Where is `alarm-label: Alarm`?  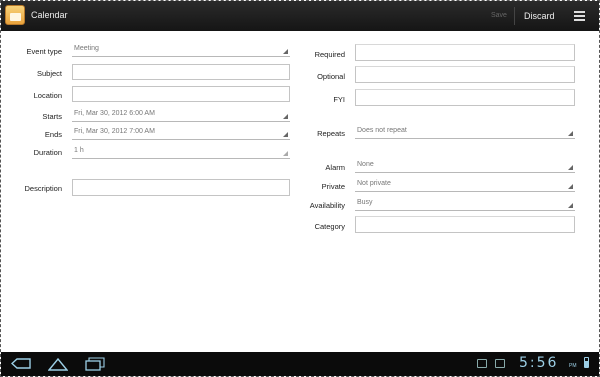
alarm-label: Alarm is located at coordinates (335, 167).